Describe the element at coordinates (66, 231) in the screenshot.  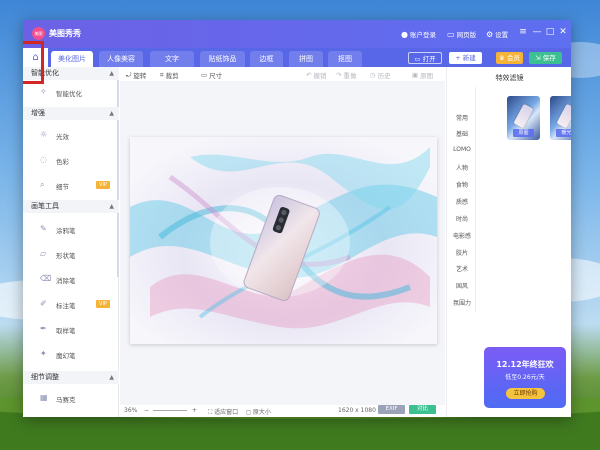
I see `sidebar-item-label: 涂鸦笔` at that location.